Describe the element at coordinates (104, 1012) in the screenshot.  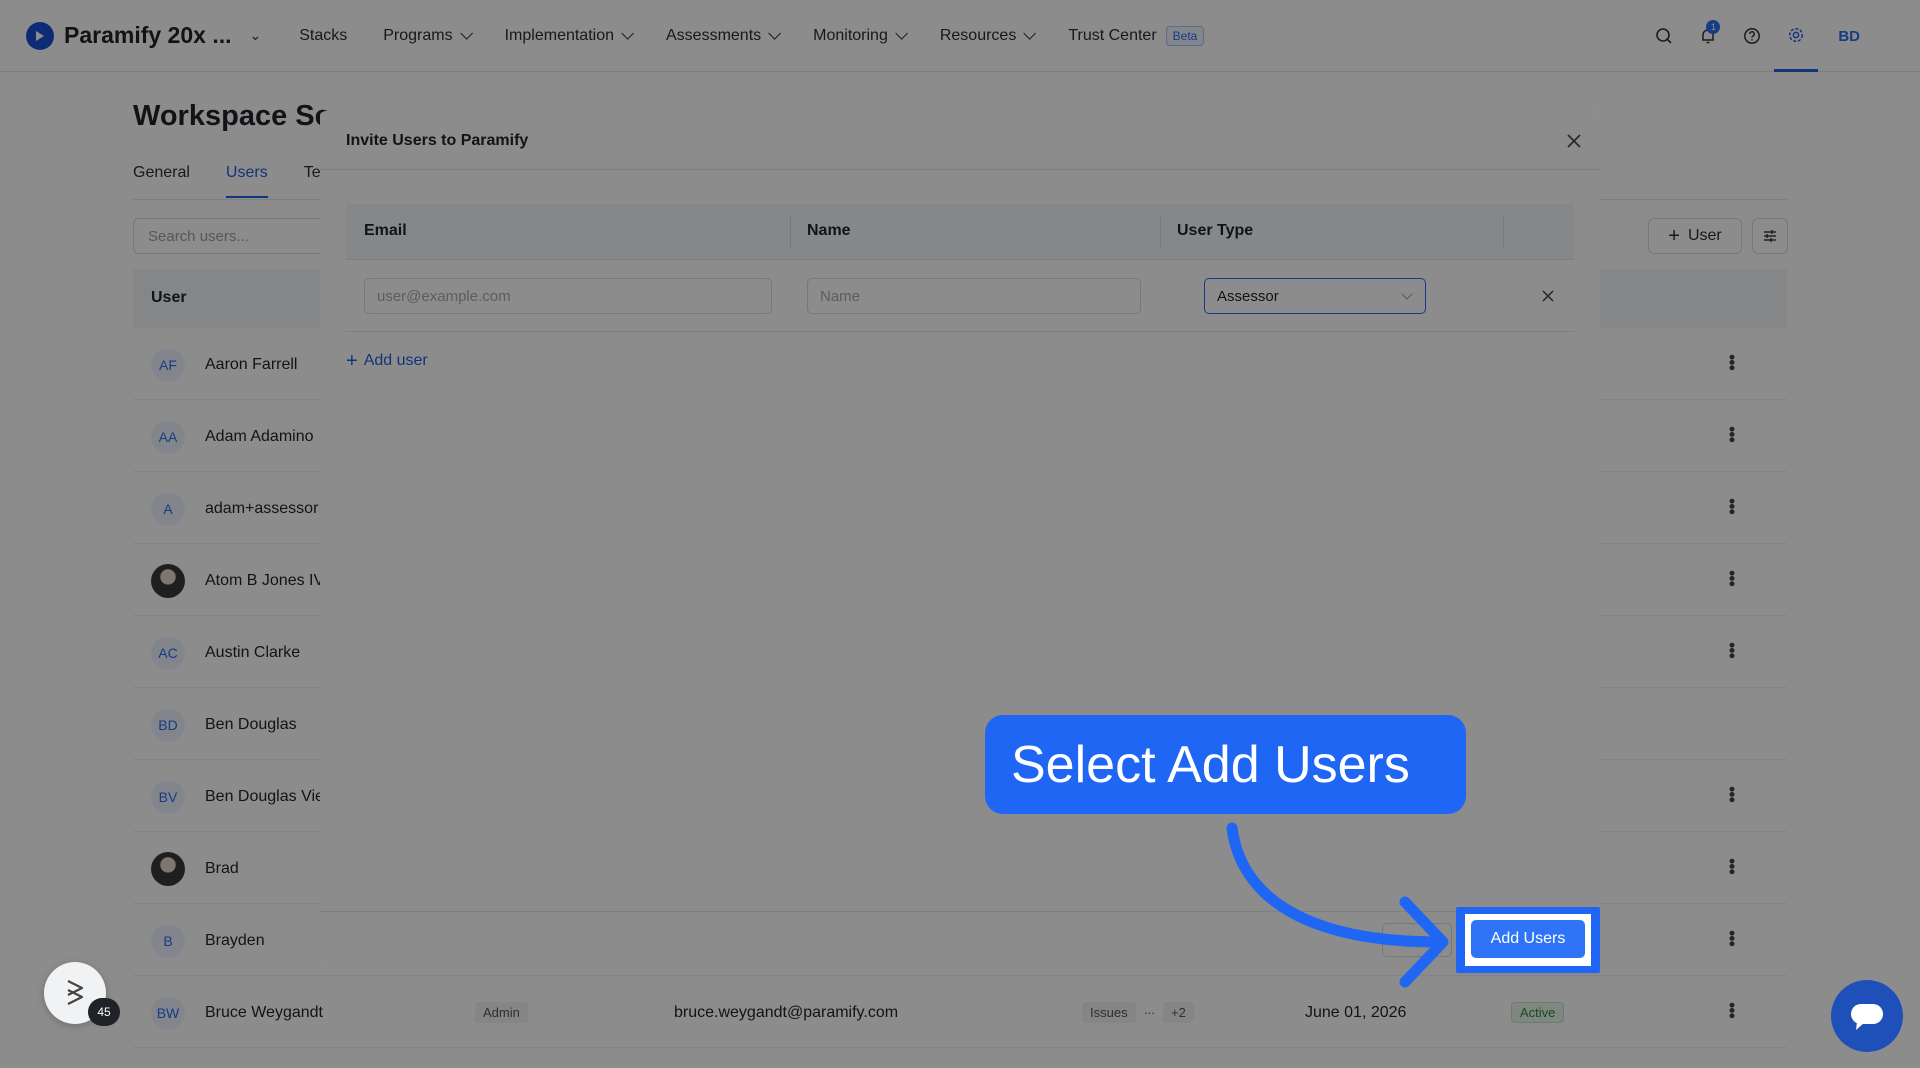
I see `guide-count-badge: 45` at that location.